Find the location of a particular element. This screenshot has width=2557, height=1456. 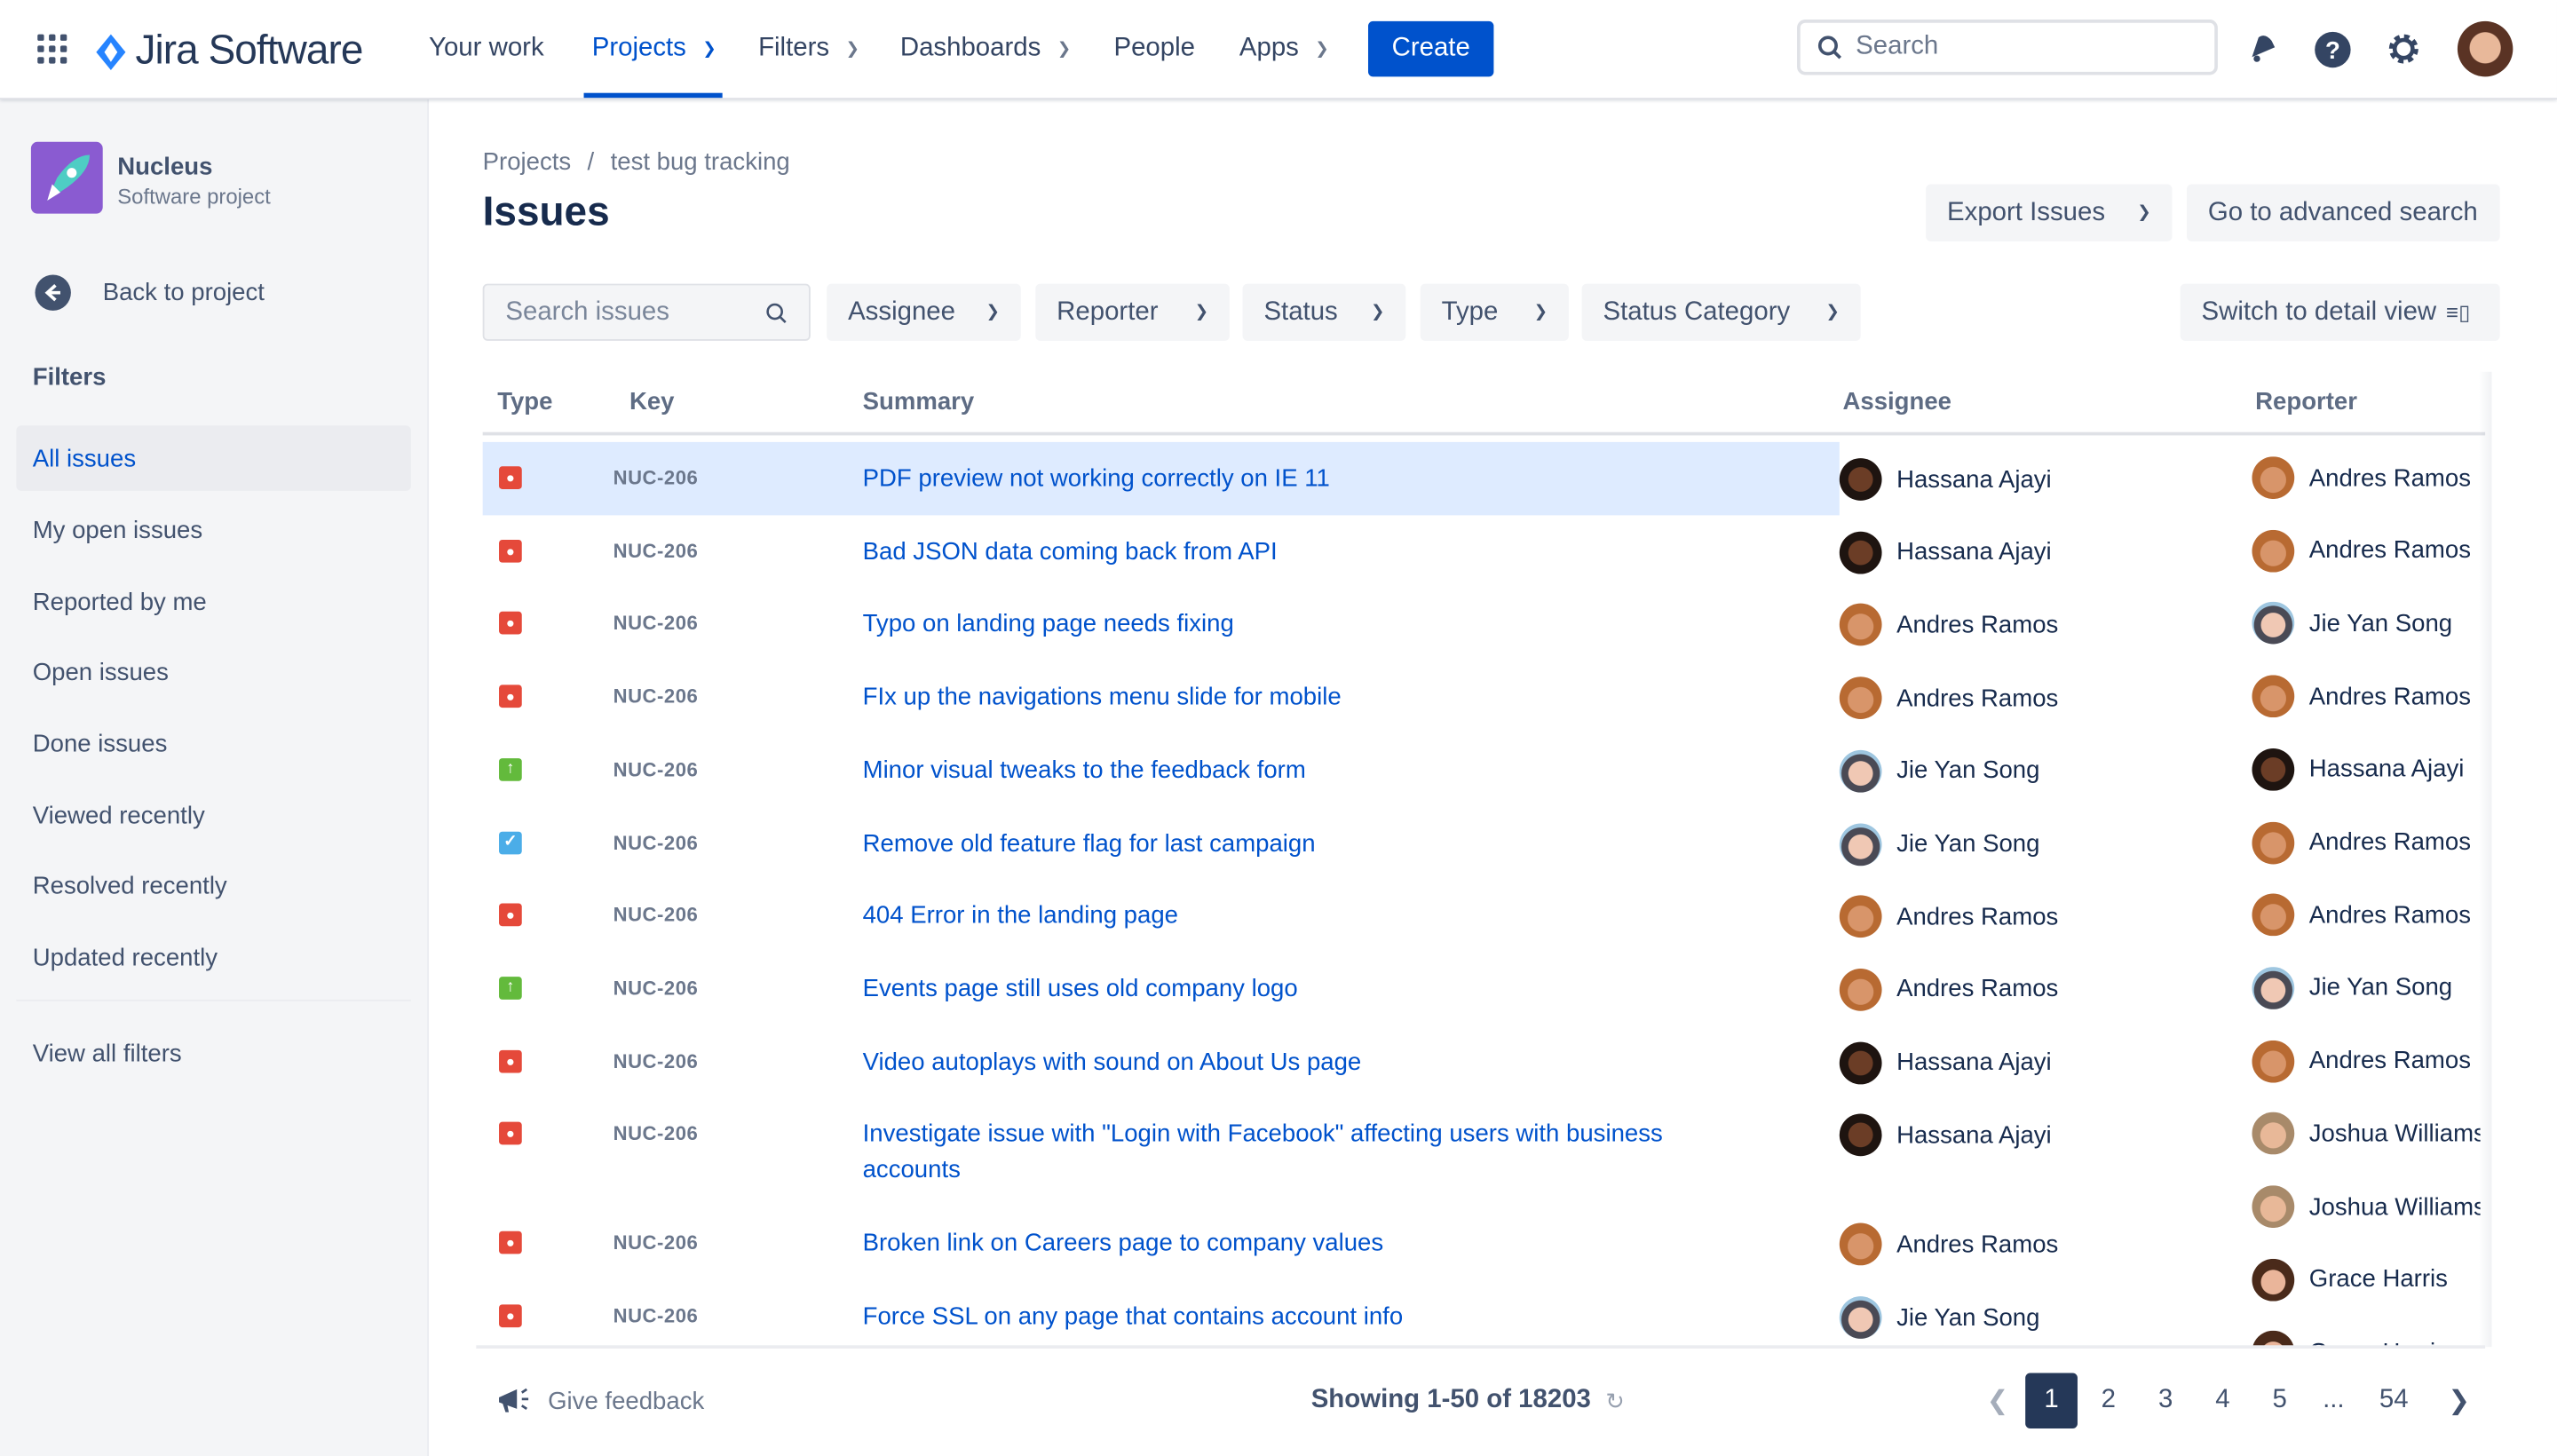

page-3-button: 3 is located at coordinates (2166, 1400).